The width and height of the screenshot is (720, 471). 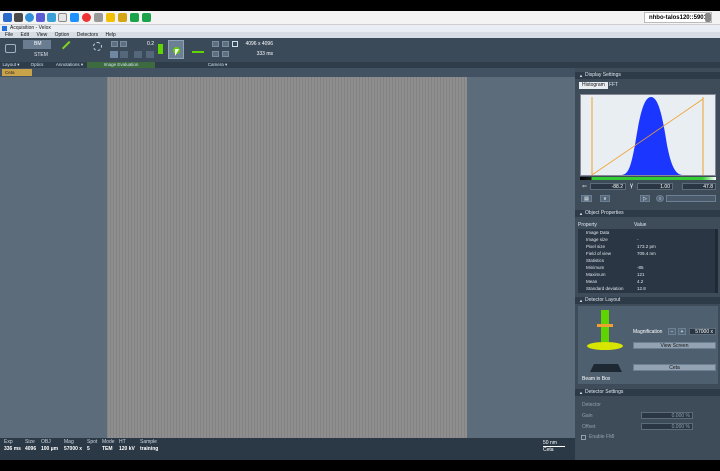 What do you see at coordinates (62, 17) in the screenshot?
I see `clipboard-icon` at bounding box center [62, 17].